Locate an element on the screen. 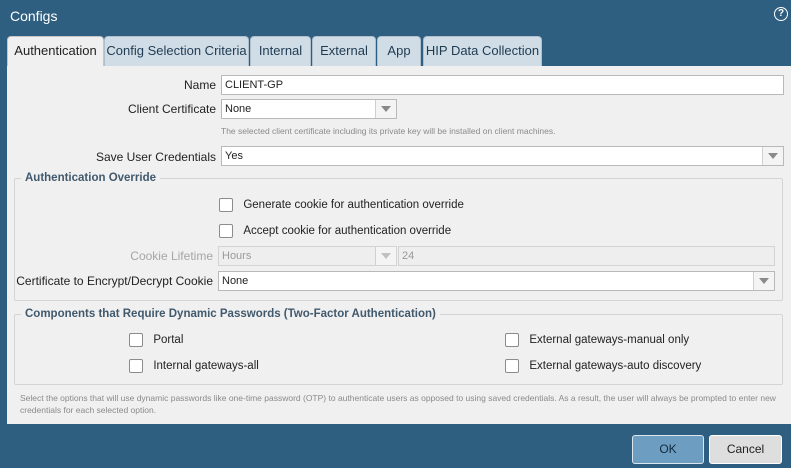 This screenshot has width=791, height=468. authentication-override-legend: Authentication Override is located at coordinates (90, 178).